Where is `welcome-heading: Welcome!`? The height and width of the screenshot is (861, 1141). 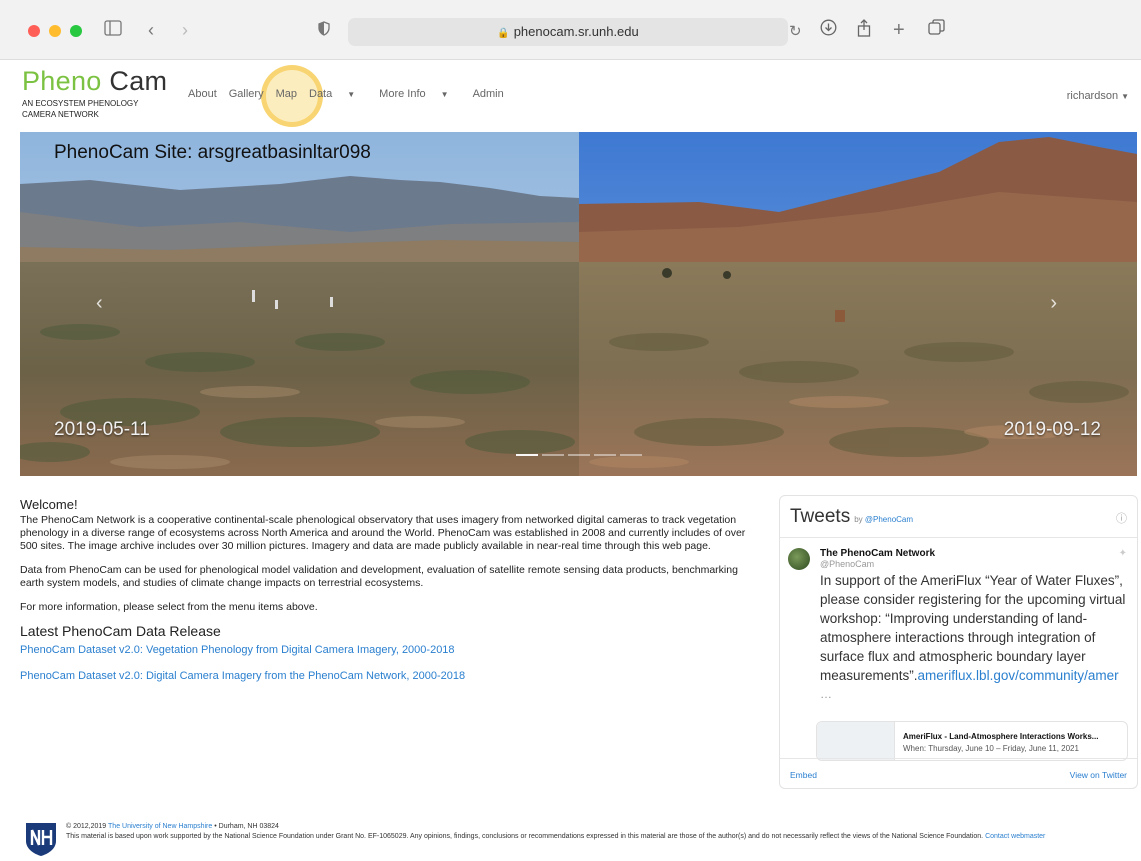 welcome-heading: Welcome! is located at coordinates (49, 504).